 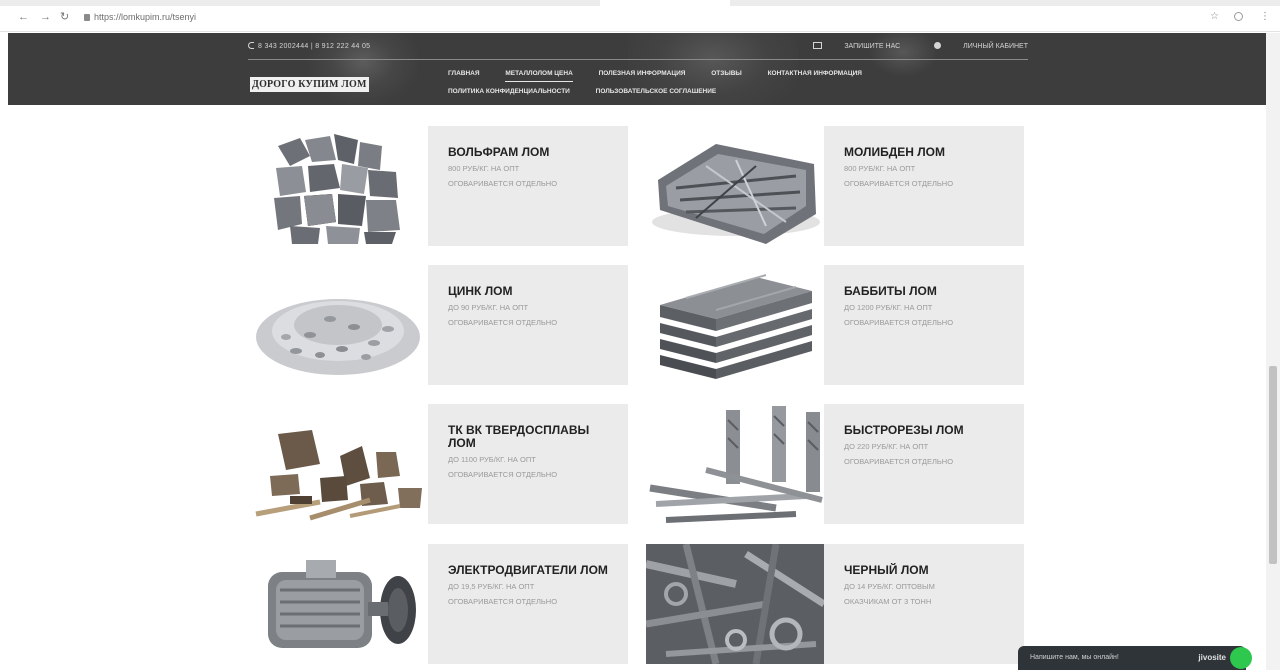 What do you see at coordinates (145, 17) in the screenshot?
I see `url-text: https://lomkupim.ru/tsenyi` at bounding box center [145, 17].